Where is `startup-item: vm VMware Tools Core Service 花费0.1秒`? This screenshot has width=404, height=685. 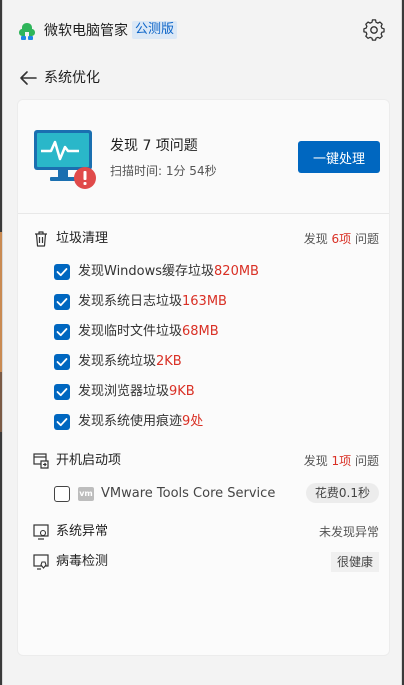
startup-item: vm VMware Tools Core Service 花费0.1秒 is located at coordinates (203, 494).